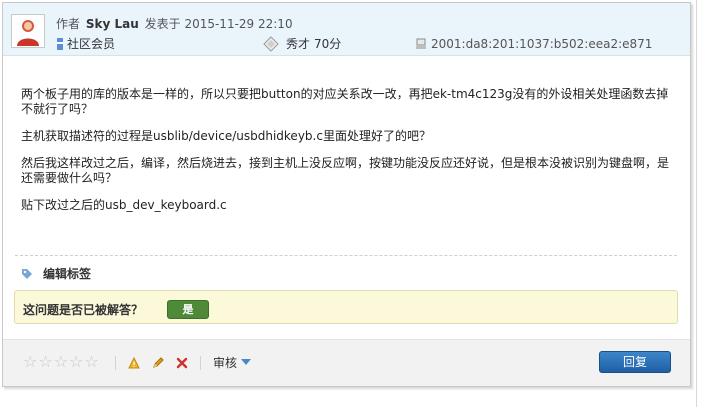 The height and width of the screenshot is (407, 716). I want to click on rank-icon, so click(60, 43).